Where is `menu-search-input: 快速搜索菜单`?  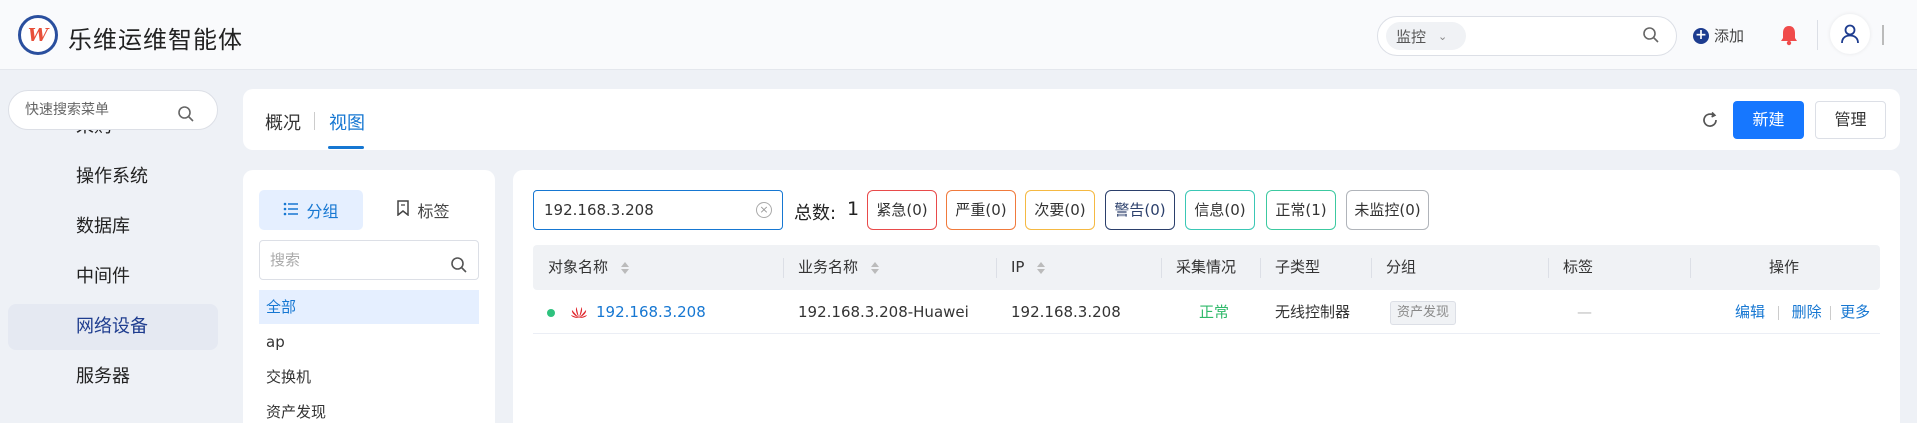 menu-search-input: 快速搜索菜单 is located at coordinates (113, 110).